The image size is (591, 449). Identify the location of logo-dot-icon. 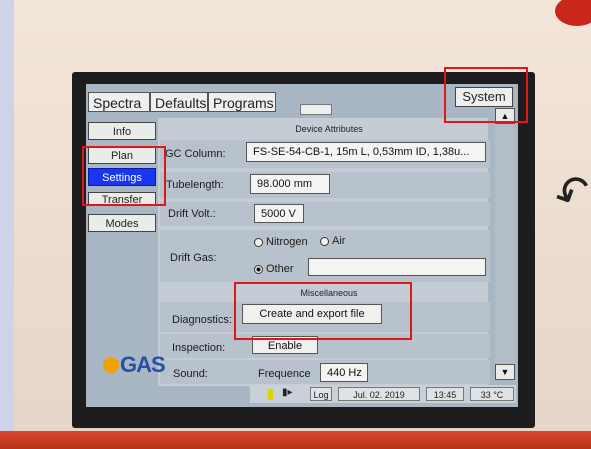
(111, 365).